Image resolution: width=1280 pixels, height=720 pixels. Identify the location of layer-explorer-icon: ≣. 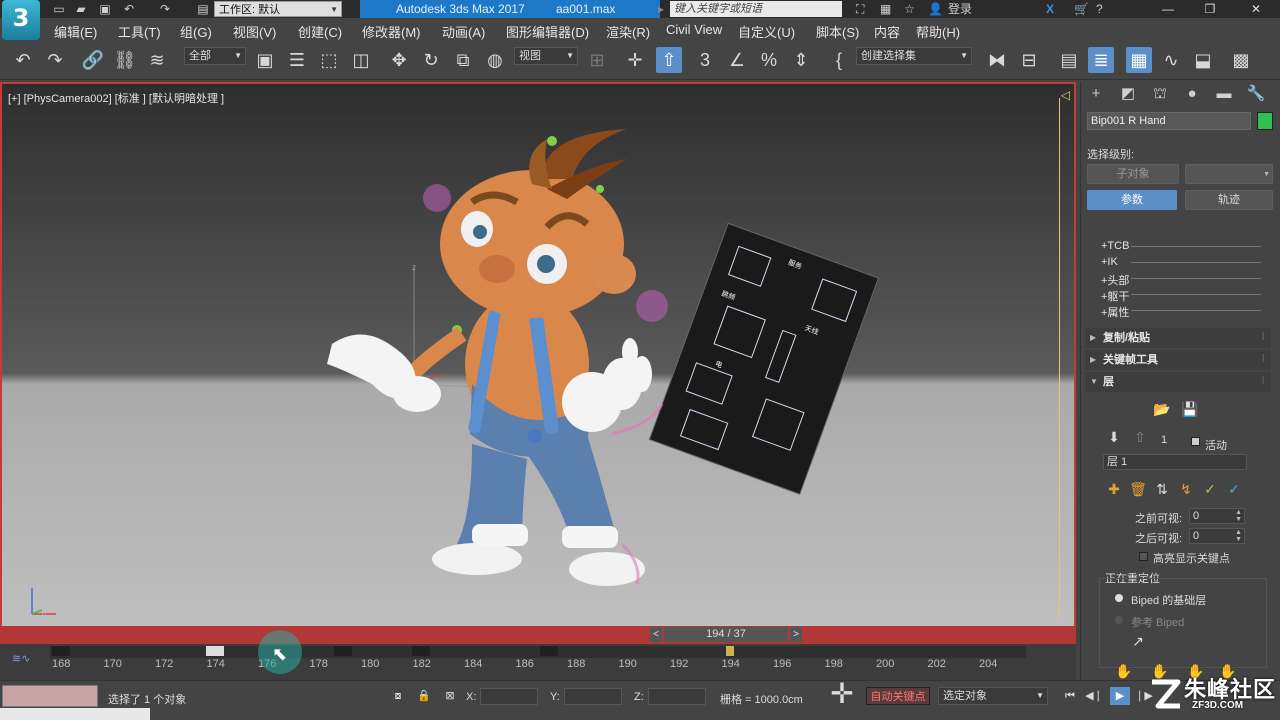
(1101, 60).